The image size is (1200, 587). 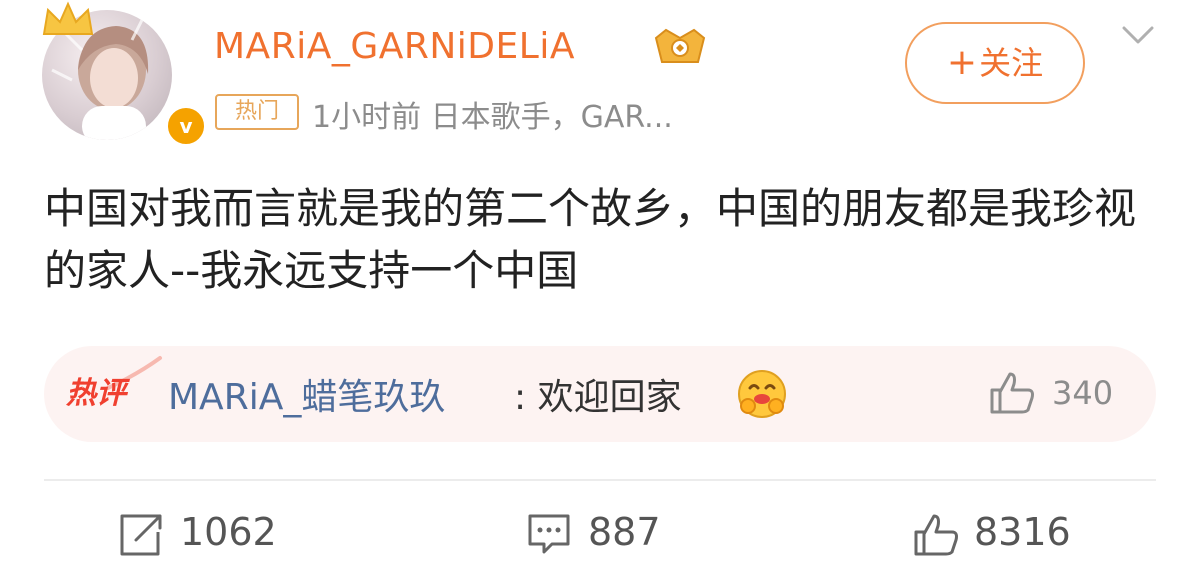 I want to click on repost-icon, so click(x=141, y=535).